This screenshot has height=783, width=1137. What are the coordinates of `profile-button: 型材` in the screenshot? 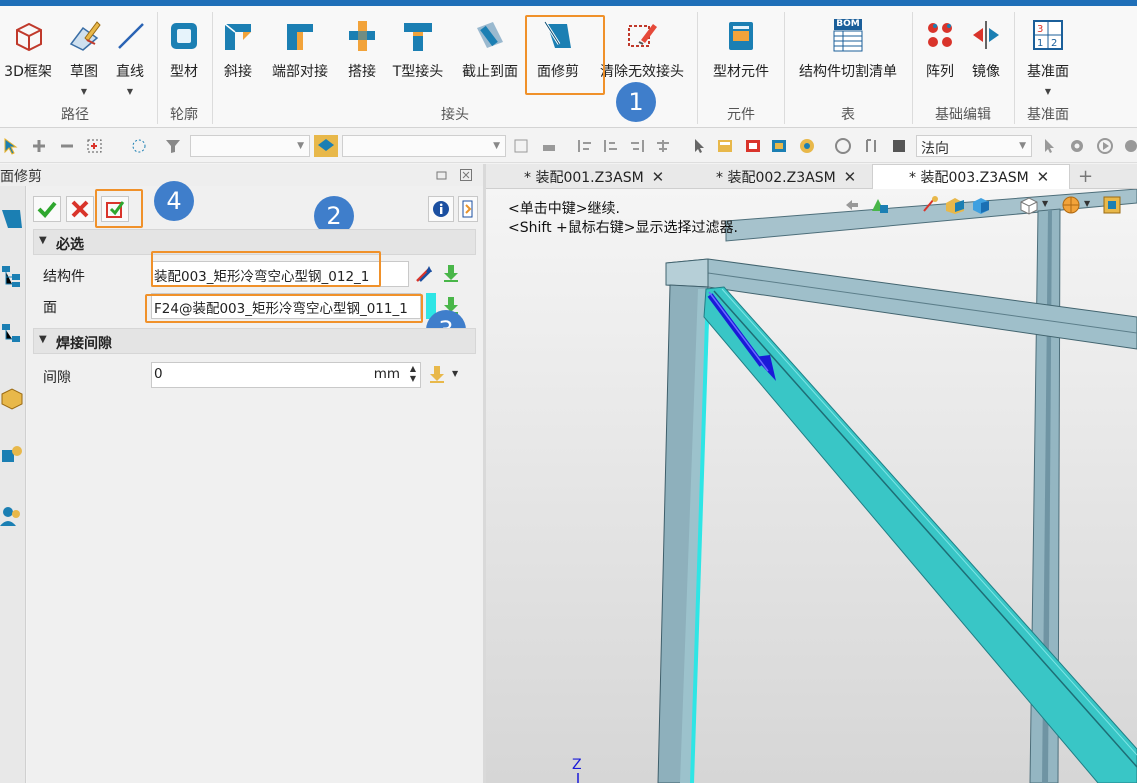 It's located at (184, 49).